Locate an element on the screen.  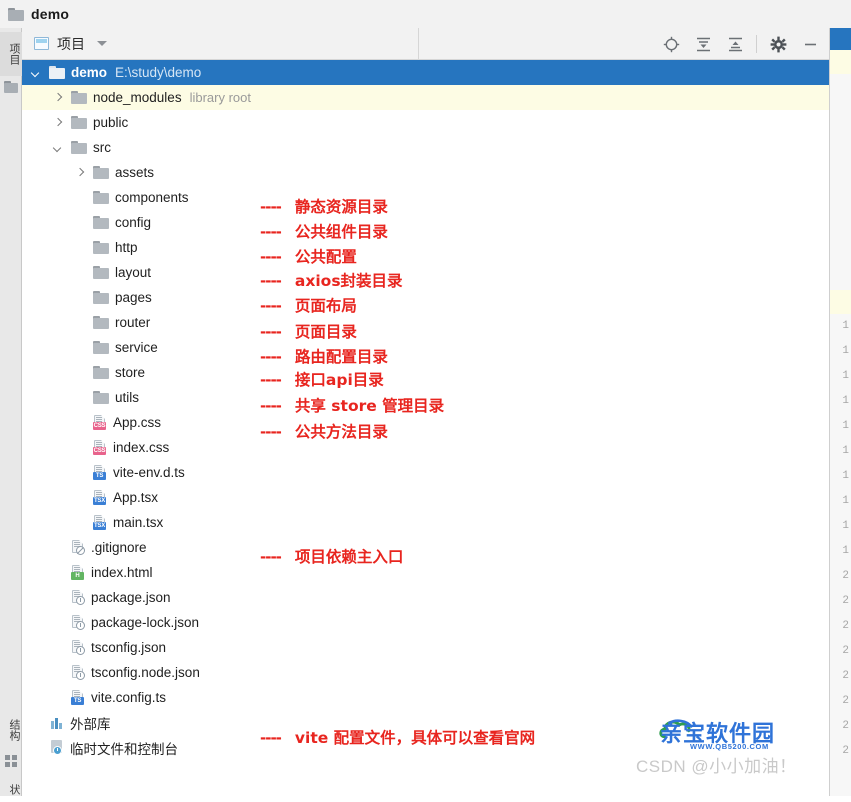
tree-label: 临时文件和控制台 is located at coordinates (124, 749).